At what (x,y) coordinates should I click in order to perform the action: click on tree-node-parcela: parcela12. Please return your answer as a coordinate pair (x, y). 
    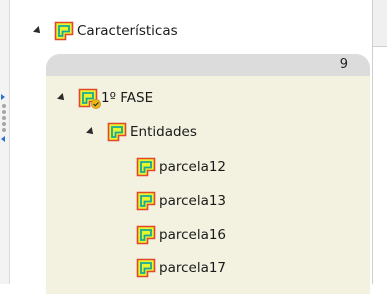
    Looking at the image, I should click on (181, 167).